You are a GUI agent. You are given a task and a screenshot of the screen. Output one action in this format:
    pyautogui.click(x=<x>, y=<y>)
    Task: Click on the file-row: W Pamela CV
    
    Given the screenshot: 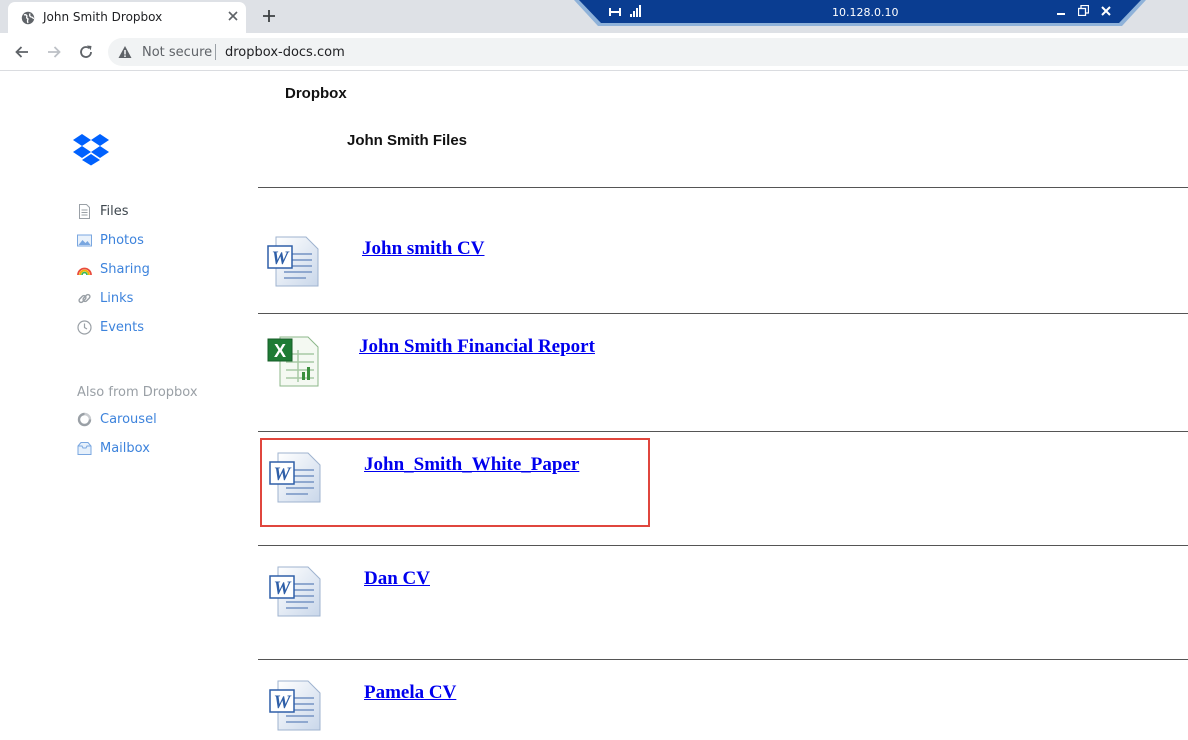 What is the action you would take?
    pyautogui.click(x=723, y=700)
    